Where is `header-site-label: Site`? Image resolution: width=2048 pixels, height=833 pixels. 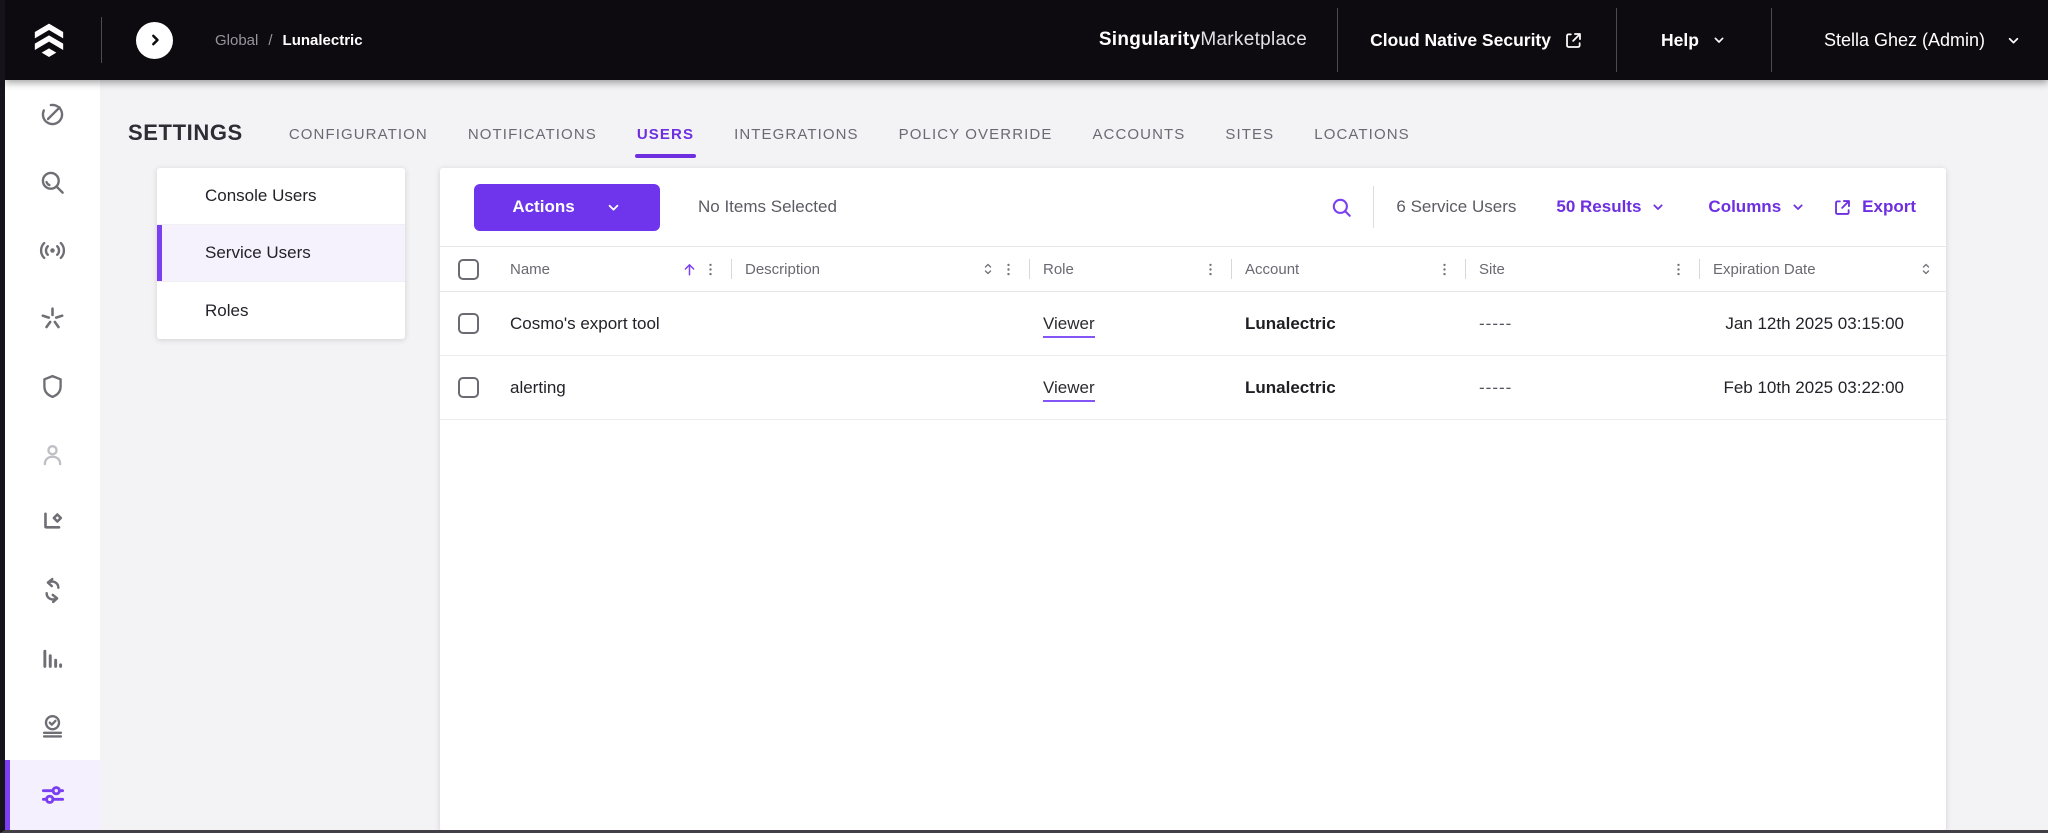 header-site-label: Site is located at coordinates (1492, 269).